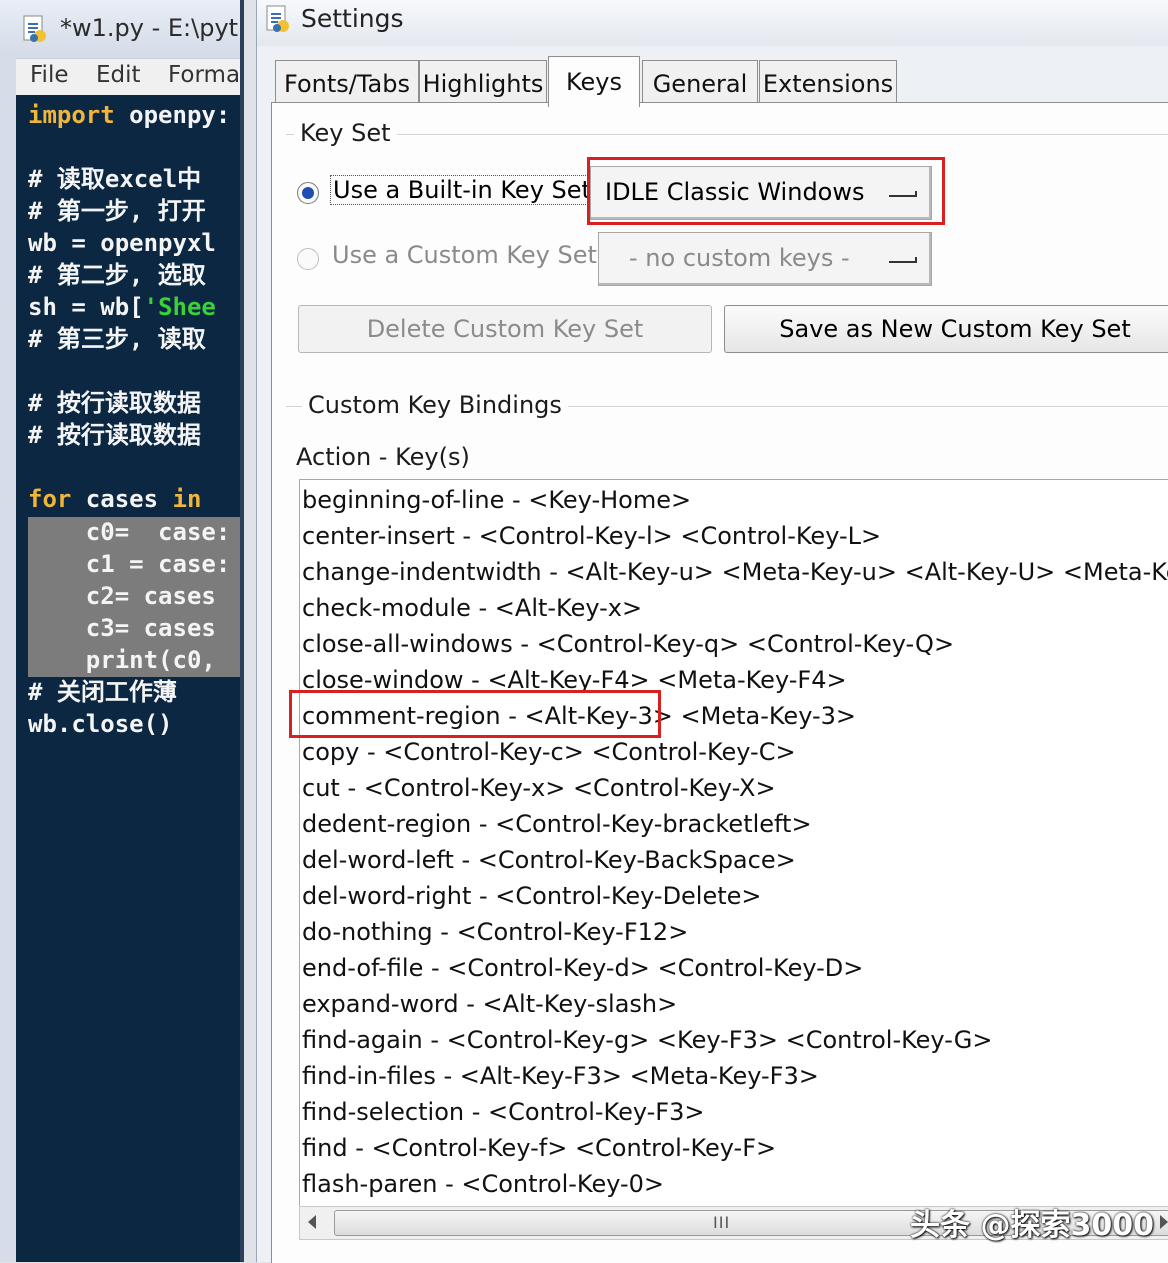 The height and width of the screenshot is (1263, 1168). What do you see at coordinates (115, 179) in the screenshot?
I see `code-line-comment: # 读取excel中` at bounding box center [115, 179].